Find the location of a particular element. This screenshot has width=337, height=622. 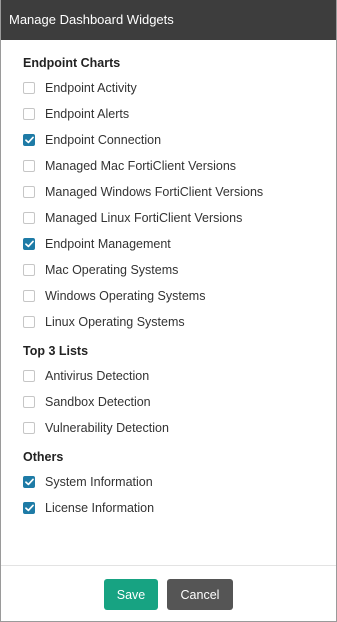

widget-option-label: System Information is located at coordinates (99, 482).